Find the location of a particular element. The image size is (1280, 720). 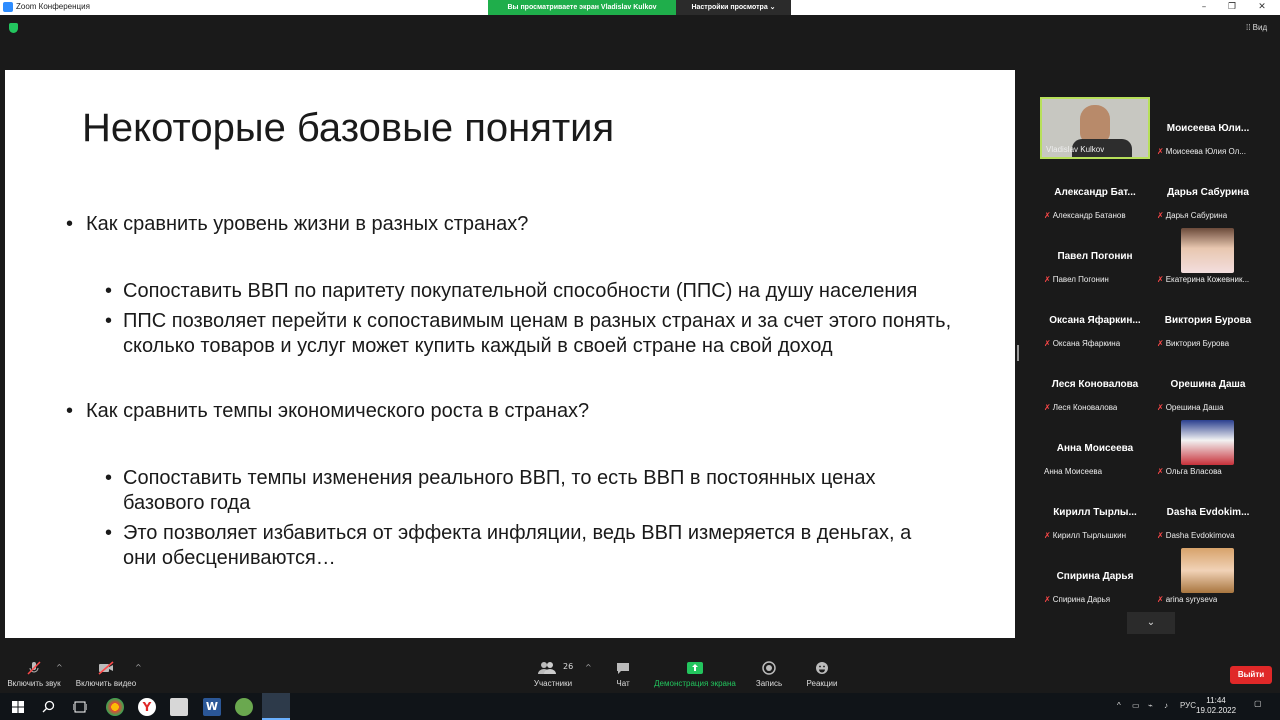

restore-button: ❐ is located at coordinates (1232, 7).